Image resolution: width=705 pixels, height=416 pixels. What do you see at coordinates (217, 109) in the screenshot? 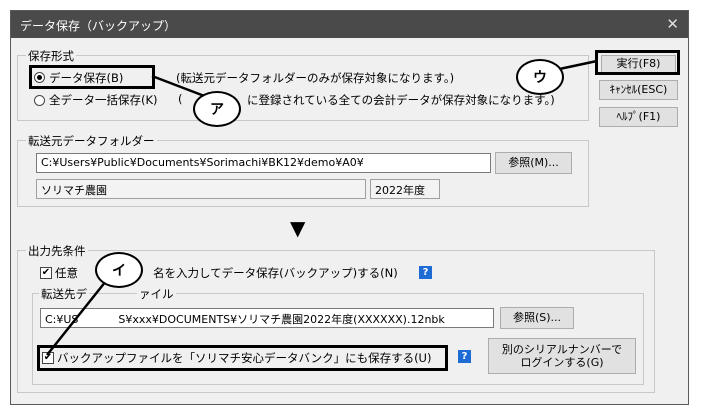
I see `callout-a: ア` at bounding box center [217, 109].